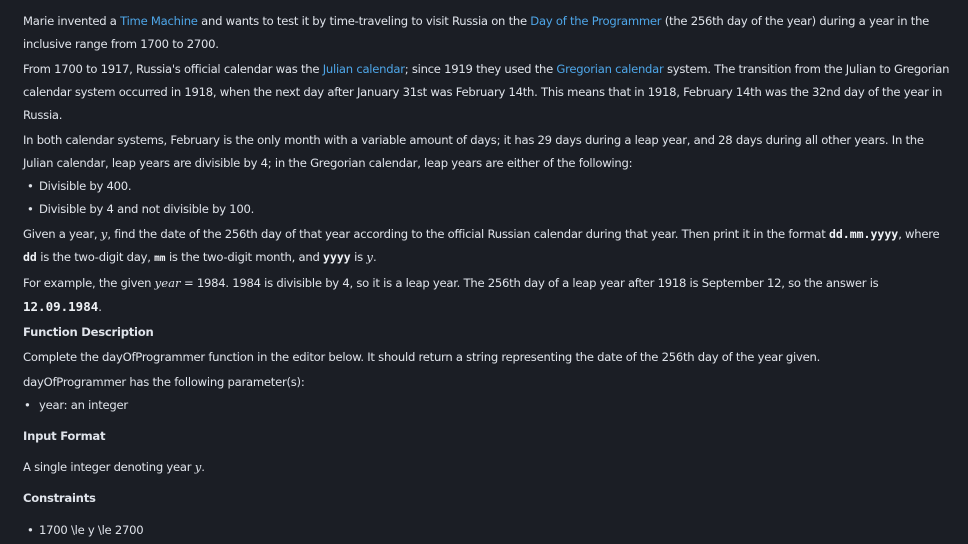  I want to click on intro-text: Marie invented a, so click(72, 21).